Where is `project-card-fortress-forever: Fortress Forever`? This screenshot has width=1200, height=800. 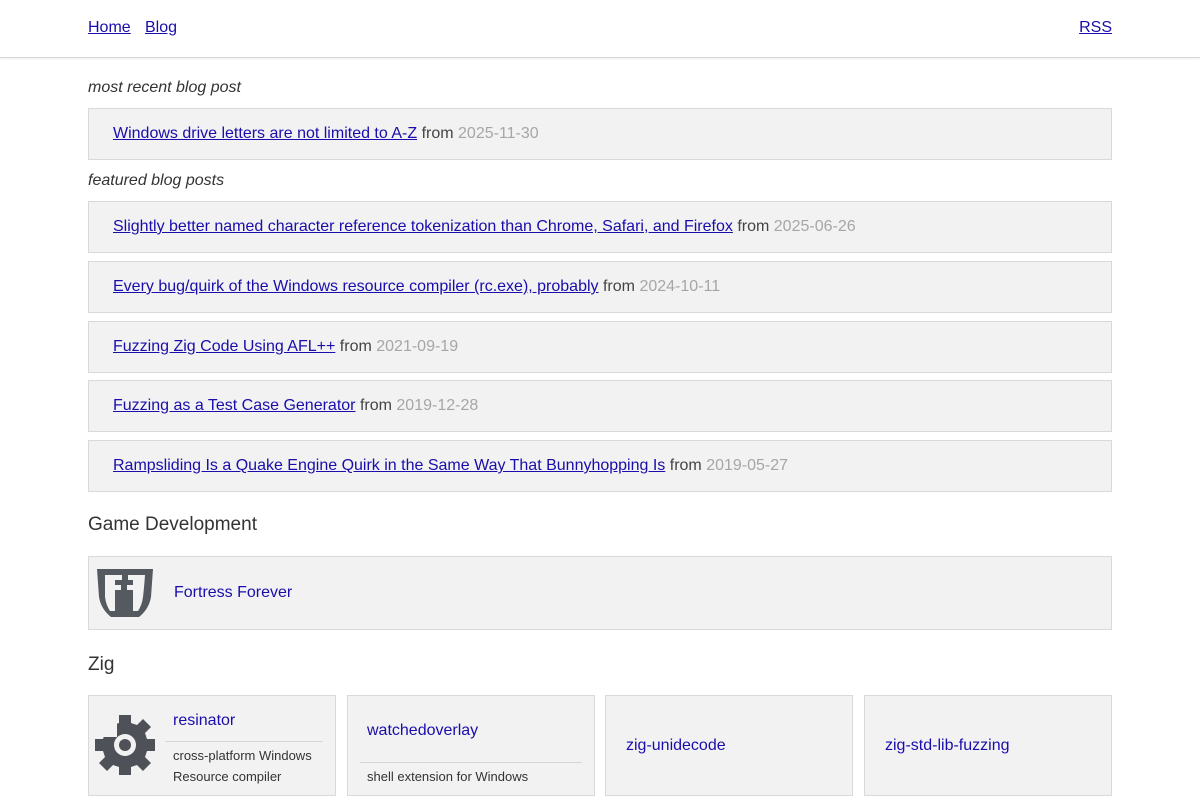
project-card-fortress-forever: Fortress Forever is located at coordinates (600, 593).